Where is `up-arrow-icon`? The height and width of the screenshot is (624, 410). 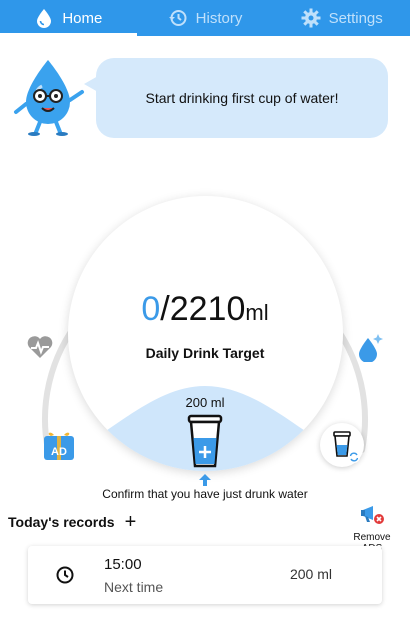
up-arrow-icon is located at coordinates (205, 480).